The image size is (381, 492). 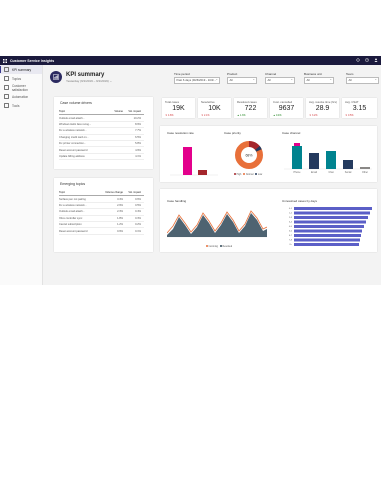 I want to click on trend-legend: Incoming Resolved, so click(x=219, y=246).